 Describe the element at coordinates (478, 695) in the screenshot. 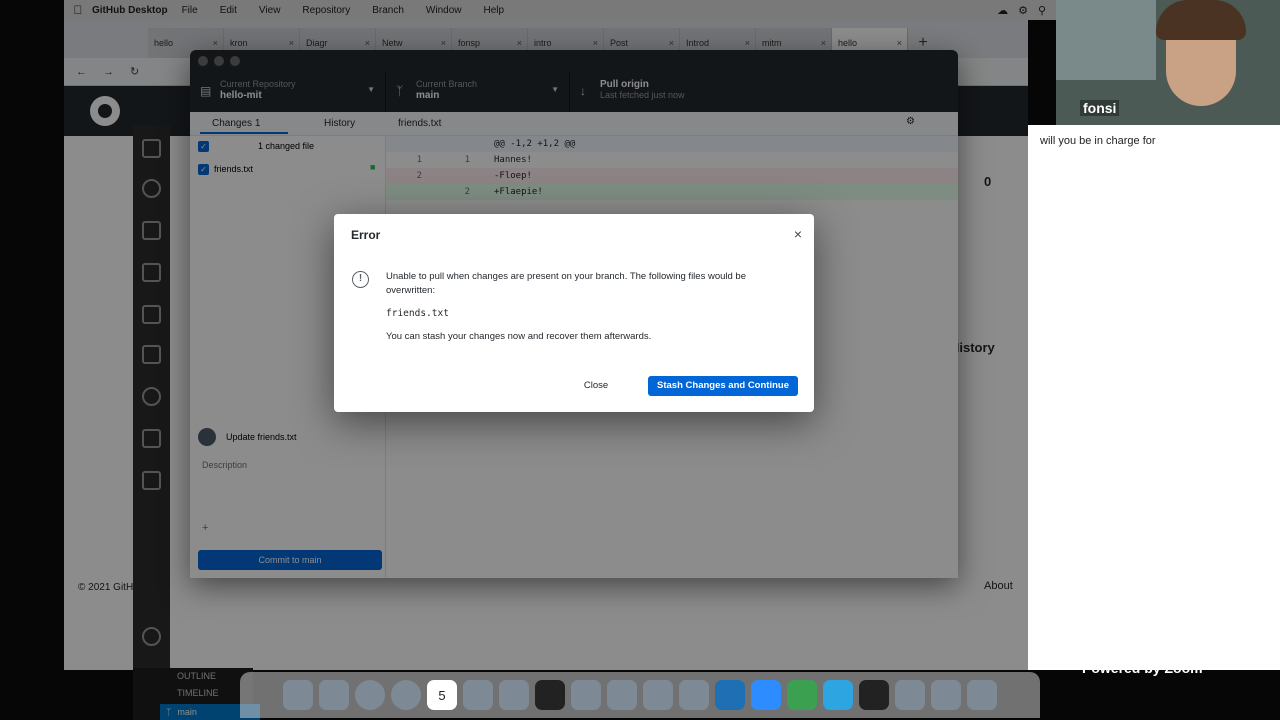

I see `music-icon` at that location.